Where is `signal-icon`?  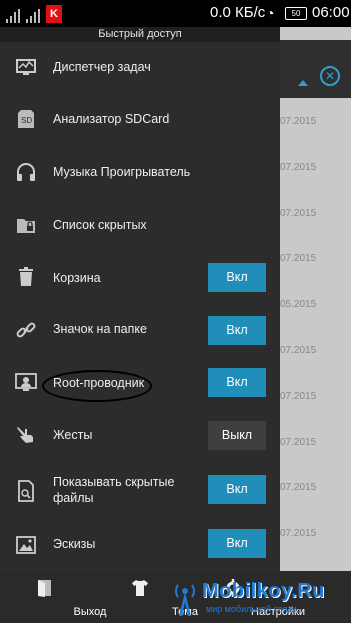 signal-icon is located at coordinates (13, 15).